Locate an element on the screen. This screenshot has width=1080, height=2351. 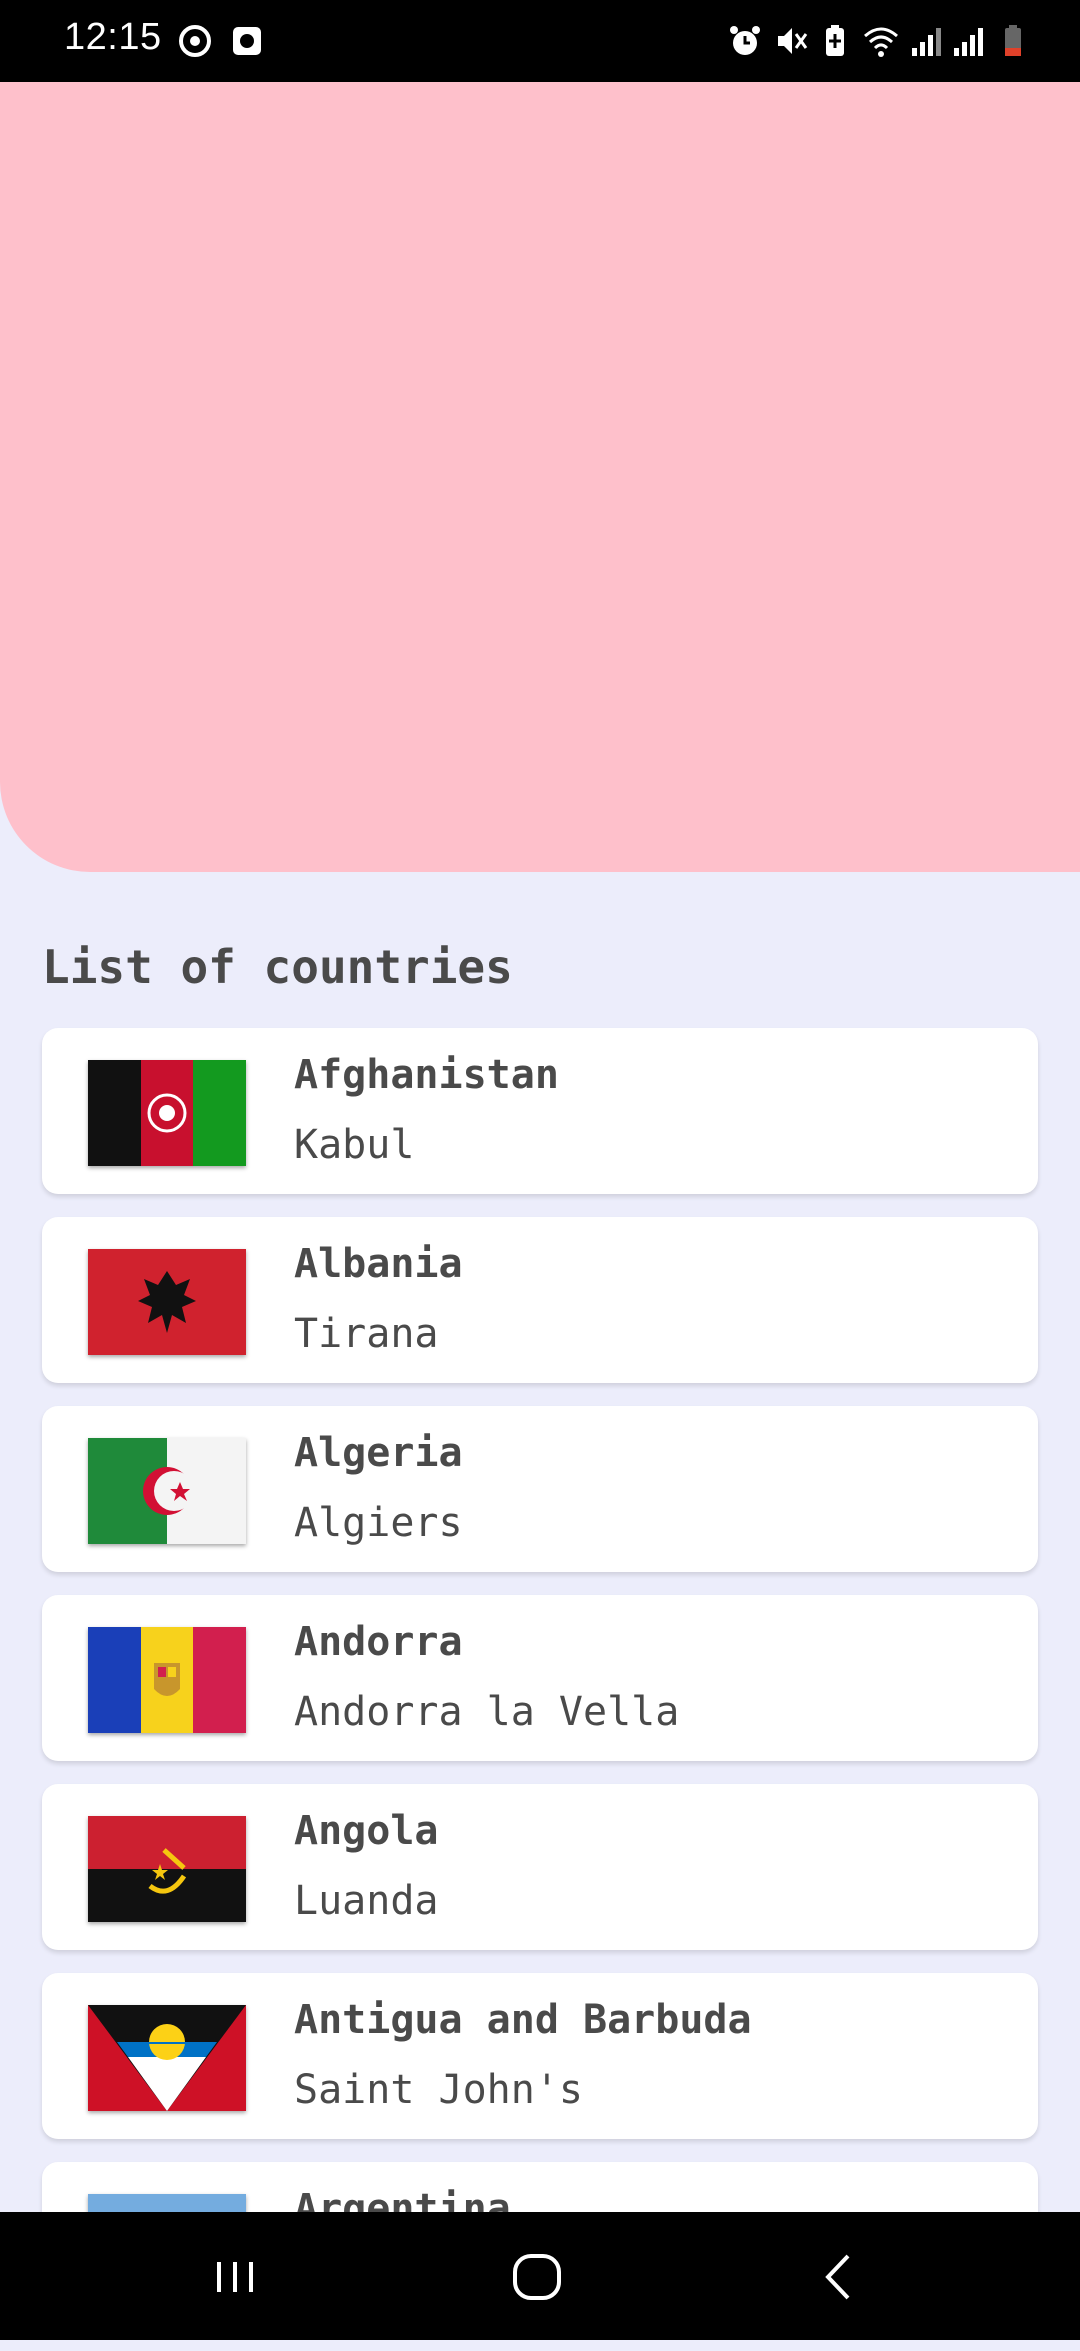
capital-name: Tirana is located at coordinates (366, 1334).